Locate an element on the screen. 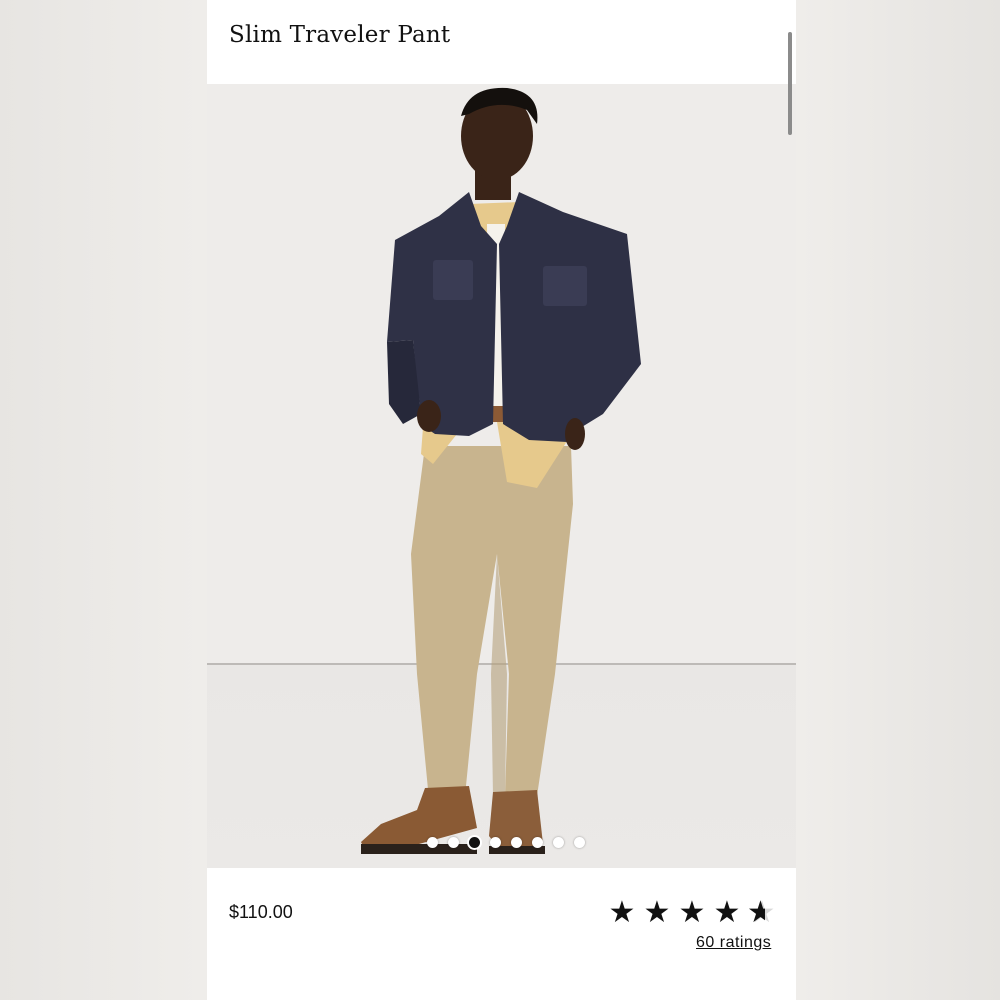  product-title: Slim Traveler Pant is located at coordinates (340, 35).